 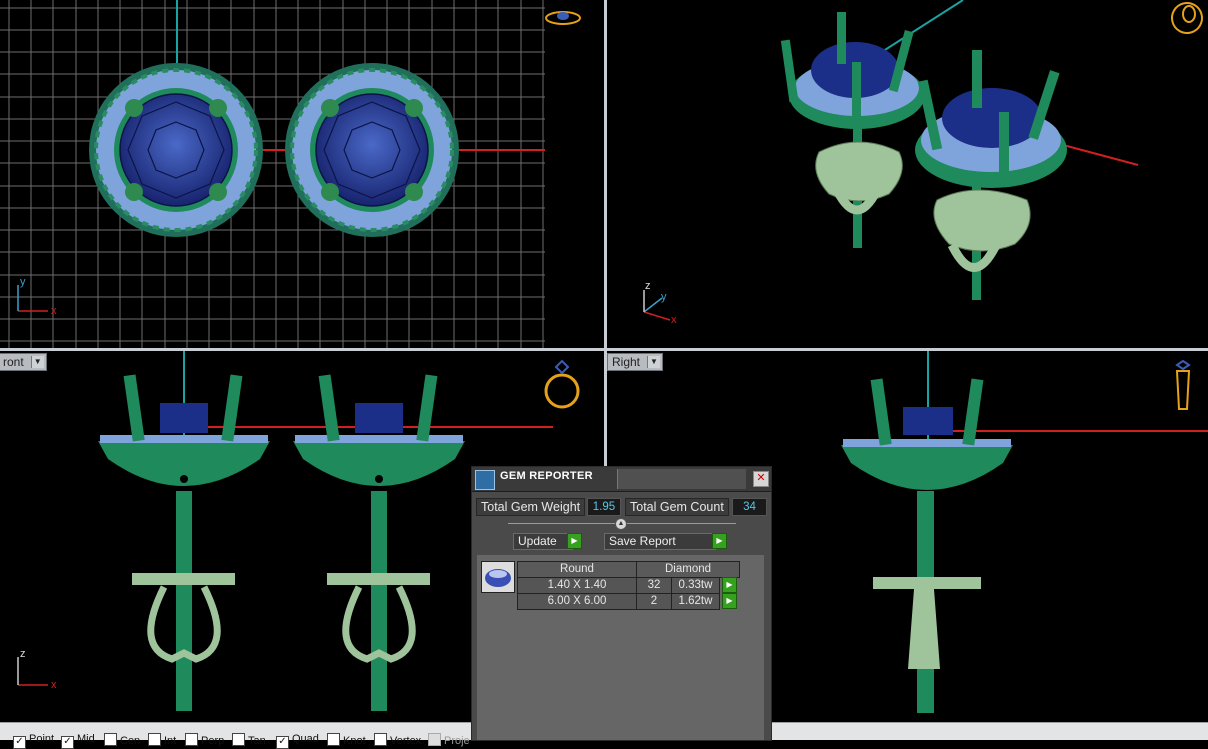 I want to click on table-cell-count: 2, so click(x=654, y=601).